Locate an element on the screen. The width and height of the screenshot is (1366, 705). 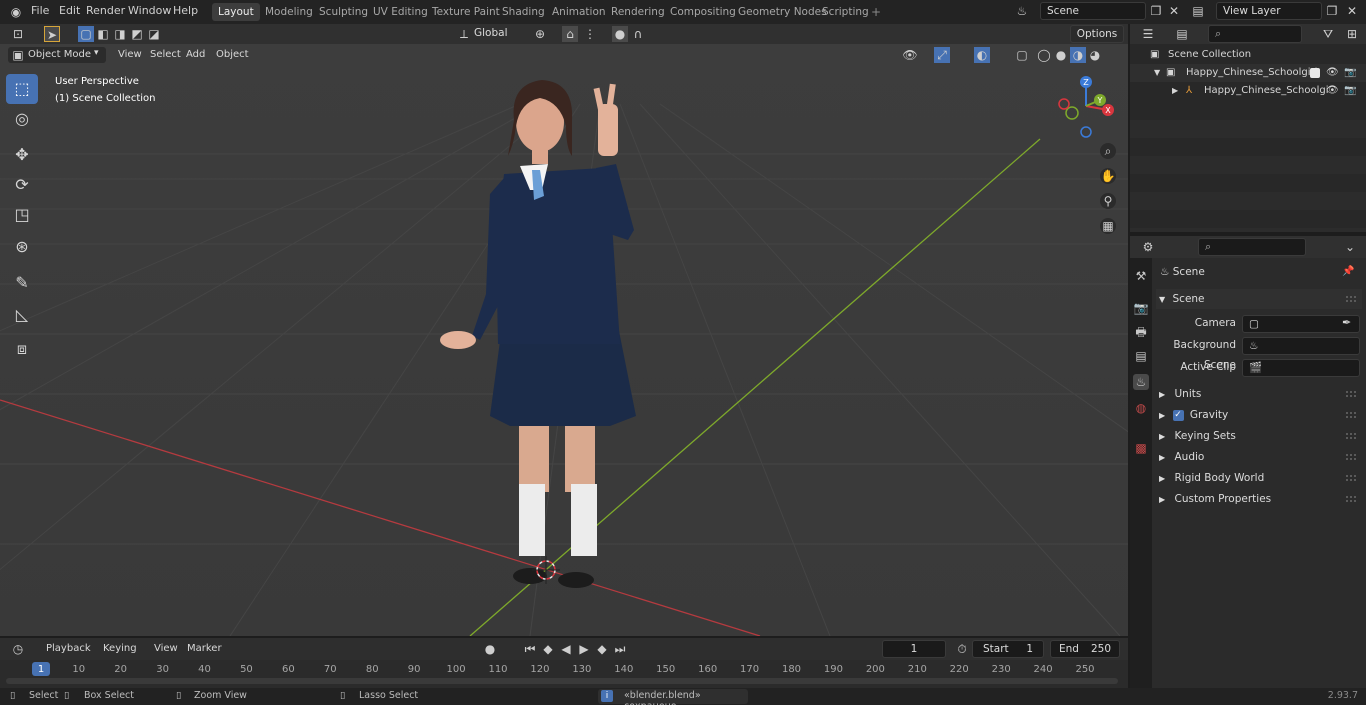
add-workspace-icon: + is located at coordinates (876, 12).